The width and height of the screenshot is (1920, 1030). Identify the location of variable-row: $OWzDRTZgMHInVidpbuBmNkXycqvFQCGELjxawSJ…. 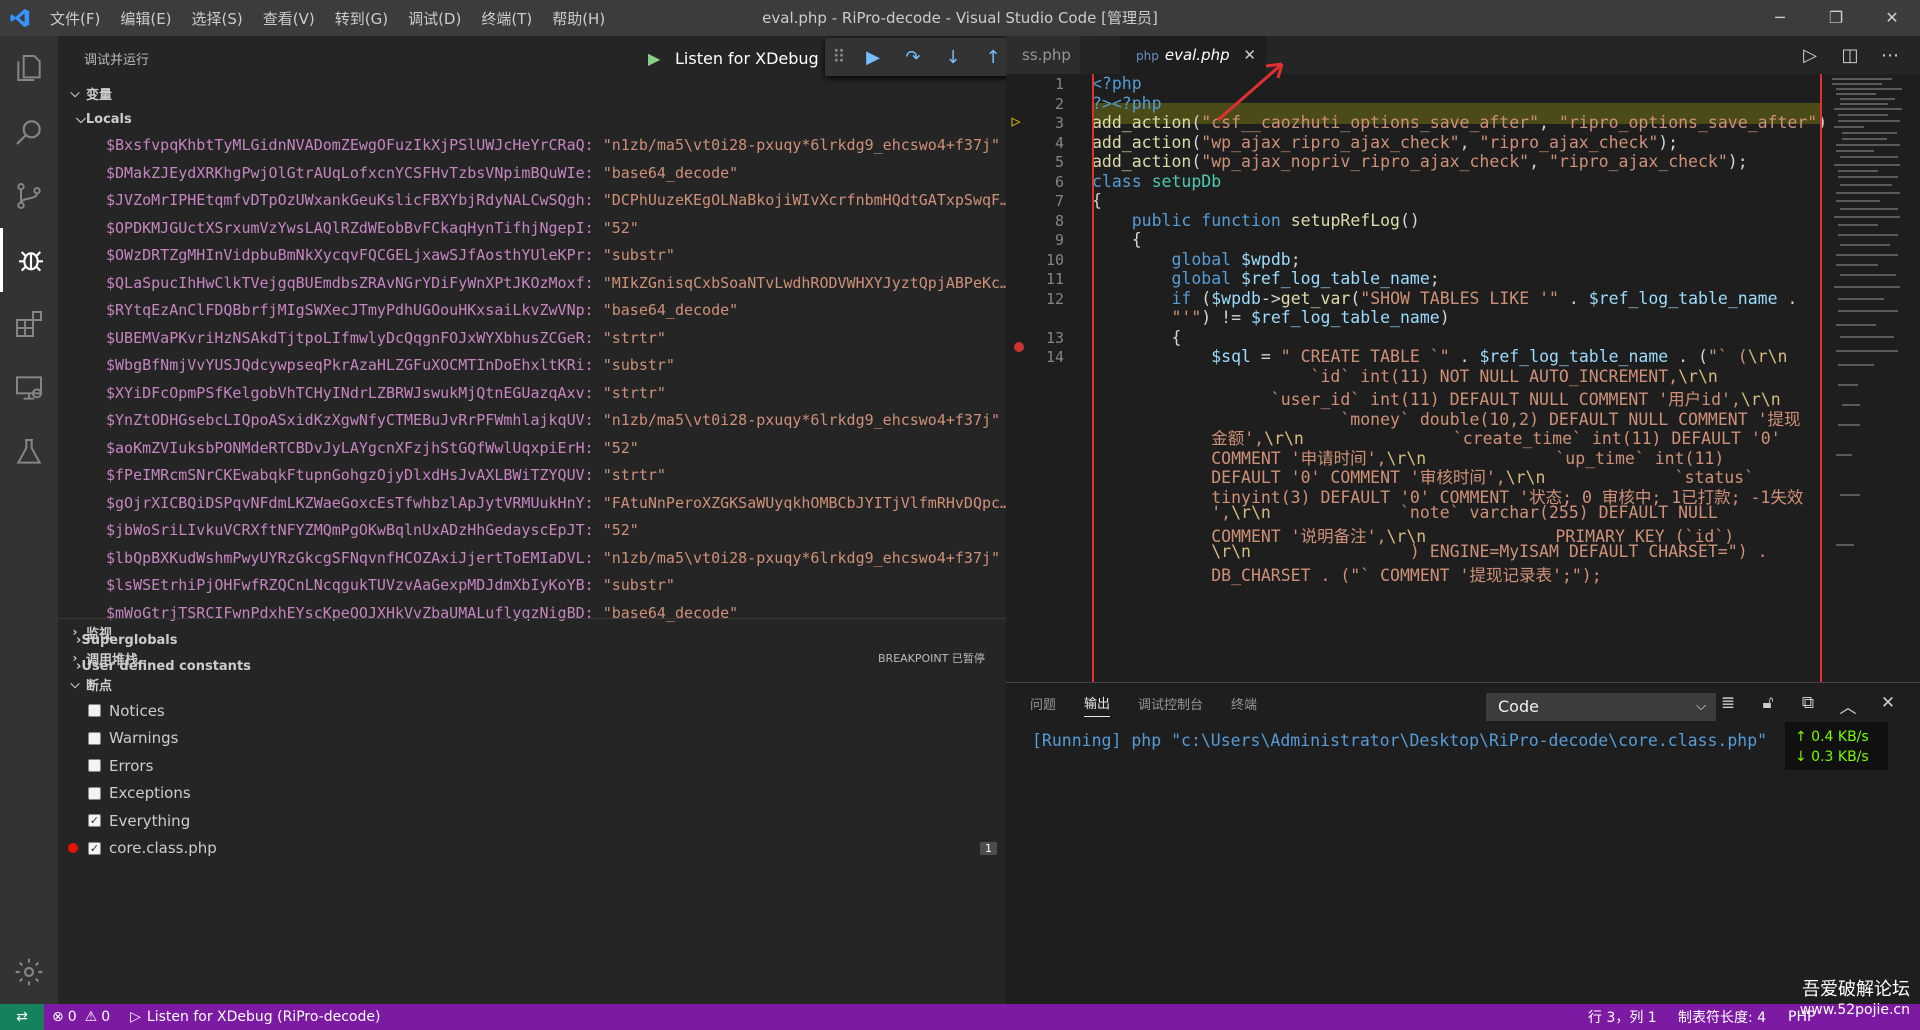
(532, 256).